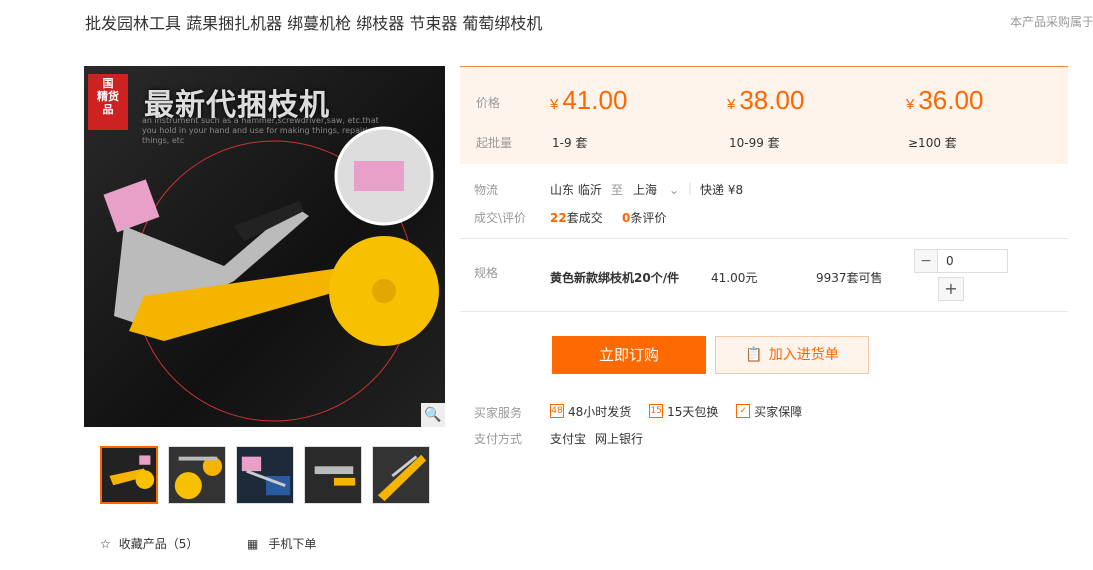  What do you see at coordinates (494, 143) in the screenshot?
I see `moq-label: 起批量` at bounding box center [494, 143].